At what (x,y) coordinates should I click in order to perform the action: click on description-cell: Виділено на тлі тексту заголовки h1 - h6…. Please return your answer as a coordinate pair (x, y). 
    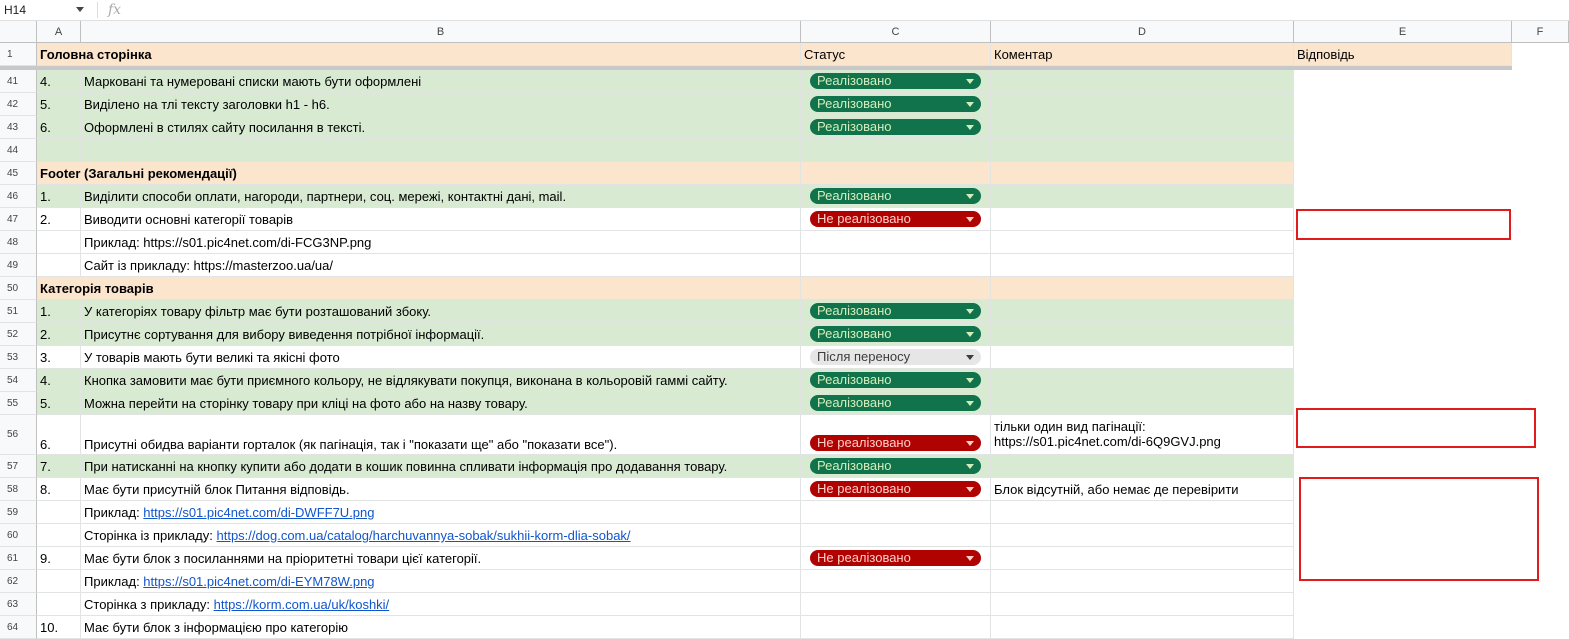
    Looking at the image, I should click on (441, 104).